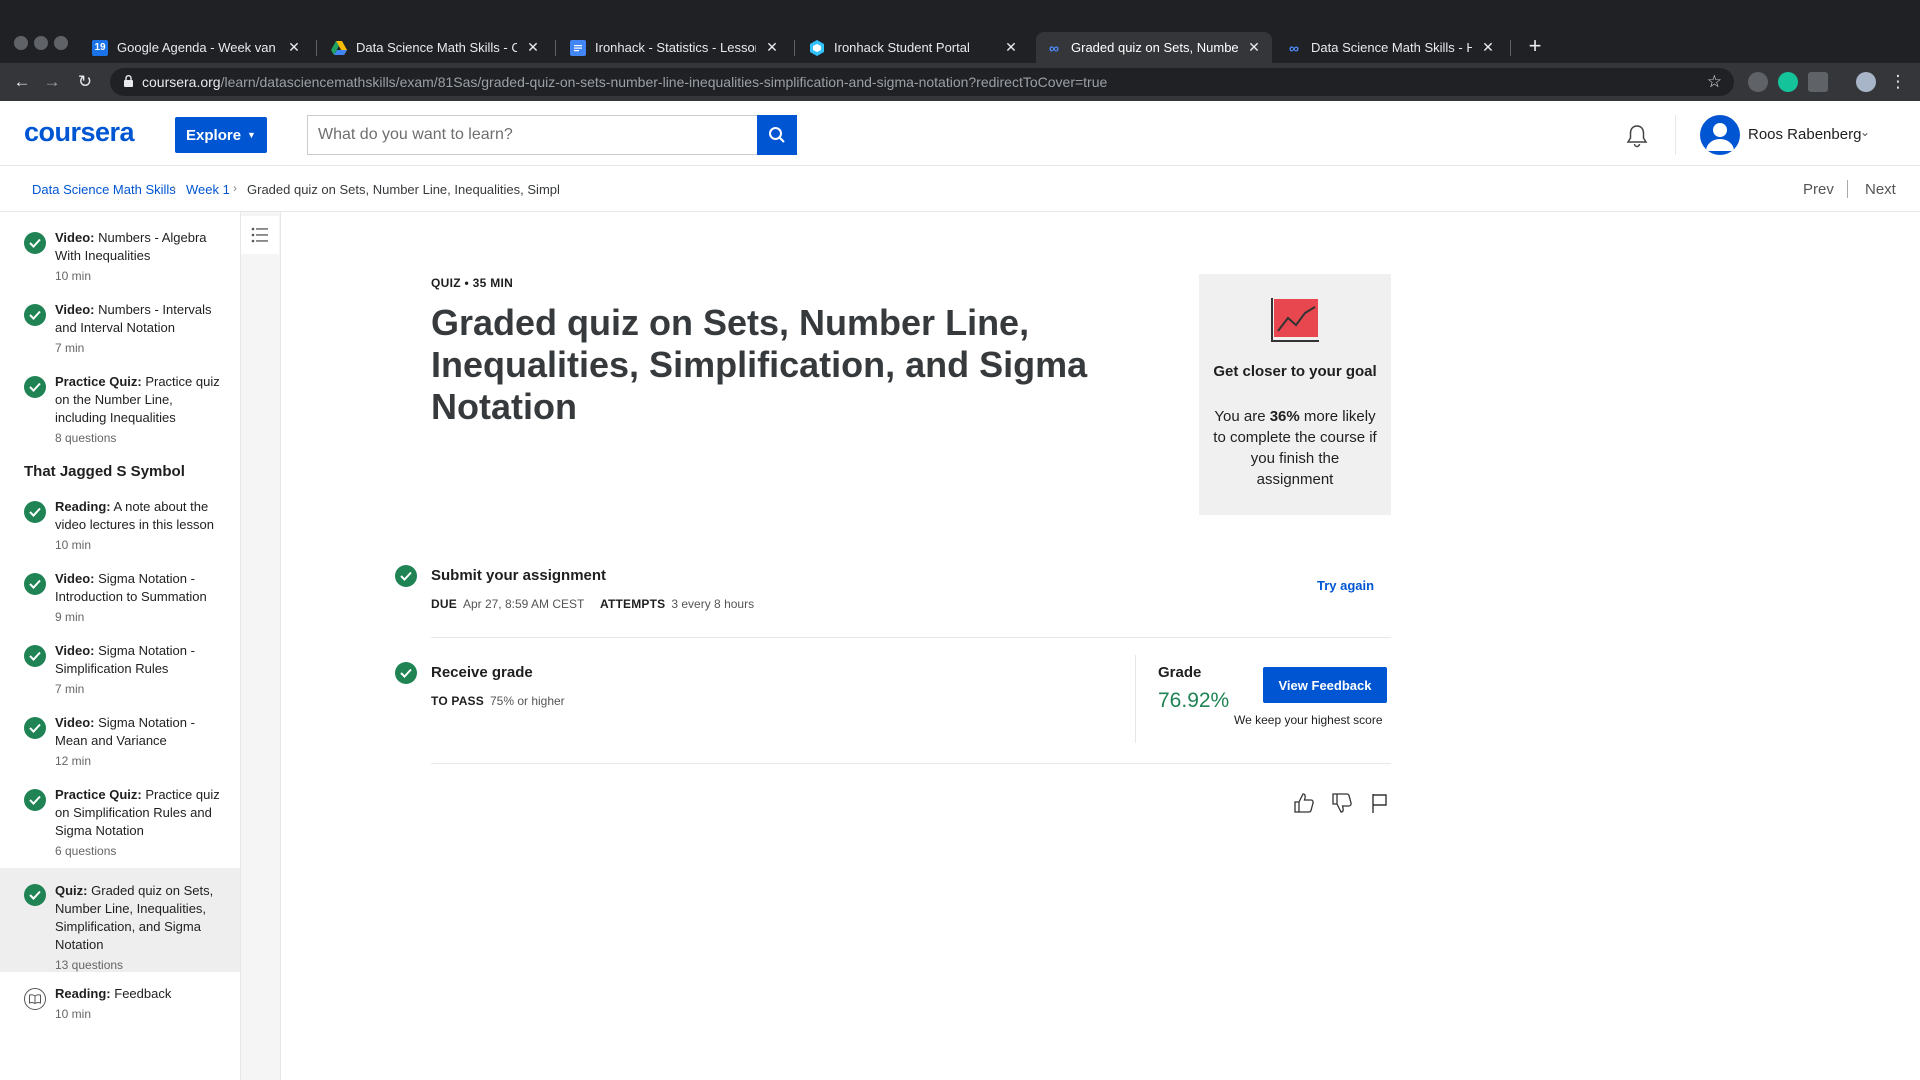 The height and width of the screenshot is (1080, 1920). I want to click on google-drive-icon, so click(339, 48).